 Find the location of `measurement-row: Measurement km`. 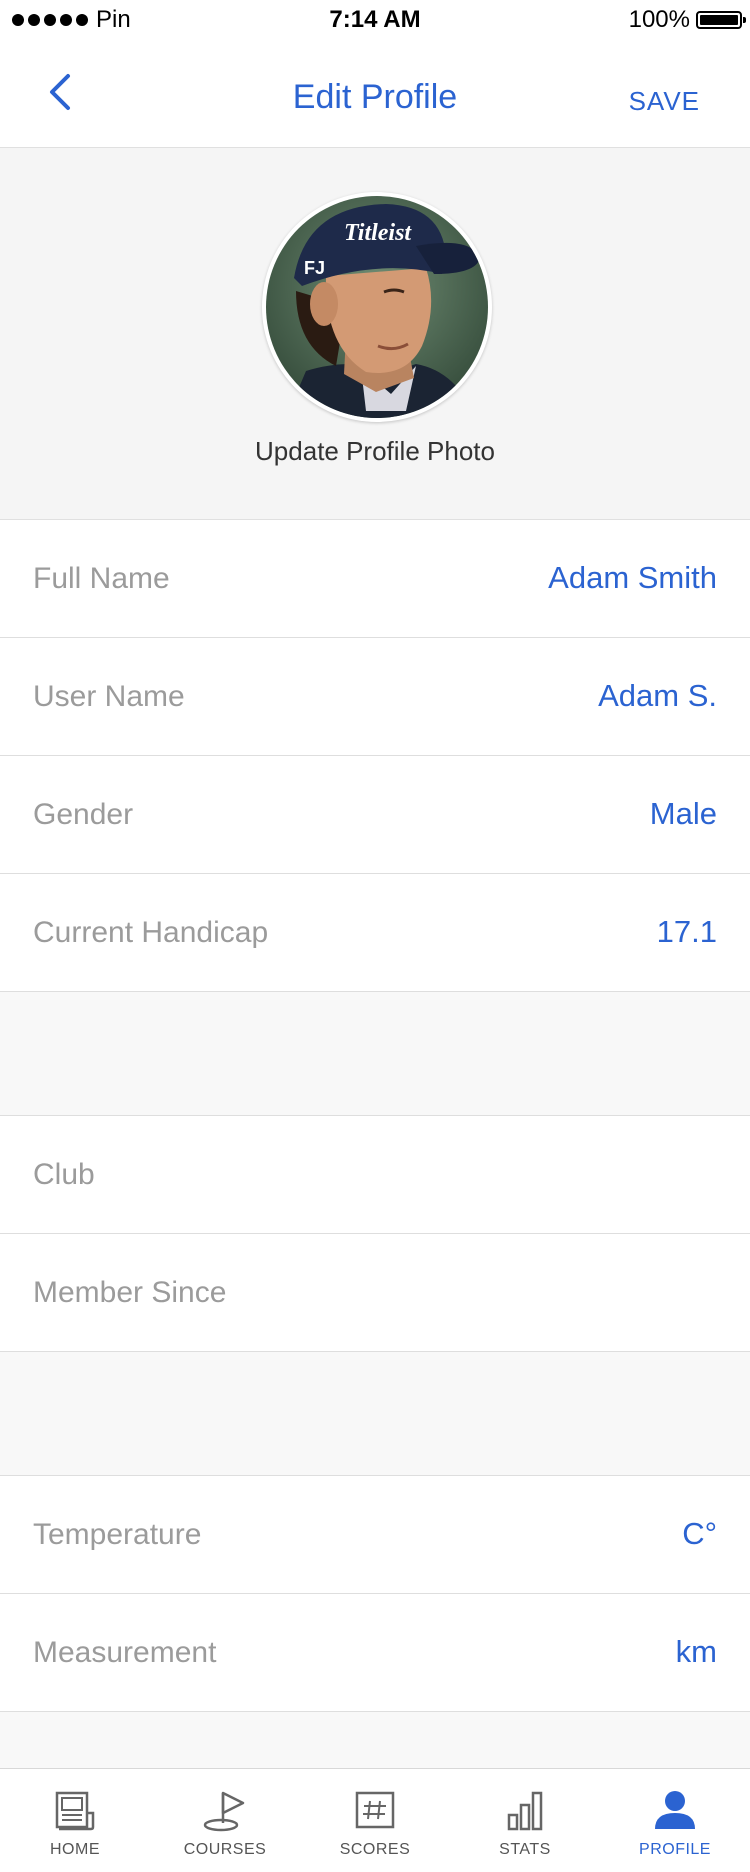

measurement-row: Measurement km is located at coordinates (375, 1653).